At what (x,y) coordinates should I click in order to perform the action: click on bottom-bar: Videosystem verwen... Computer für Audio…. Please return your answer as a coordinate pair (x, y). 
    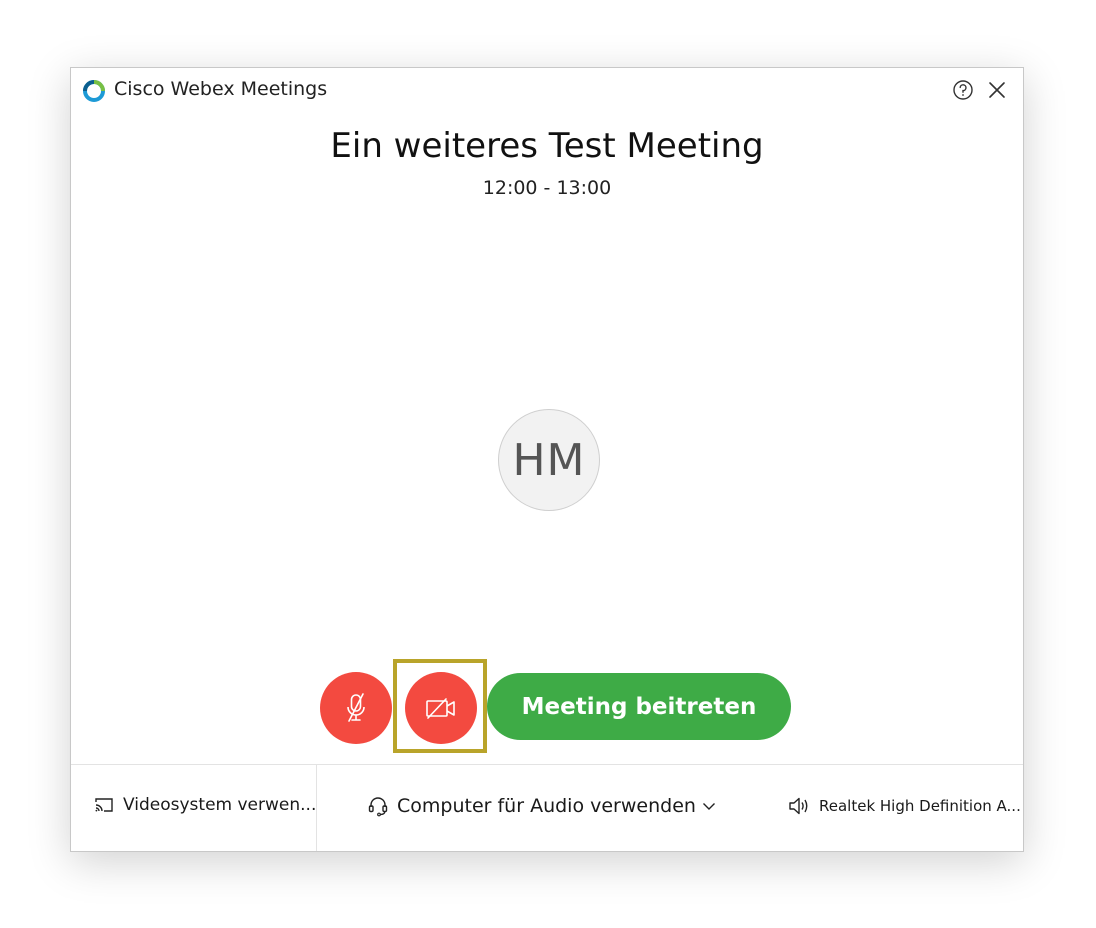
    Looking at the image, I should click on (547, 807).